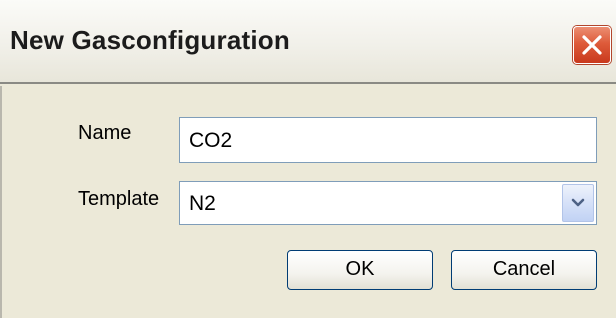  What do you see at coordinates (119, 199) in the screenshot?
I see `template-label: Template` at bounding box center [119, 199].